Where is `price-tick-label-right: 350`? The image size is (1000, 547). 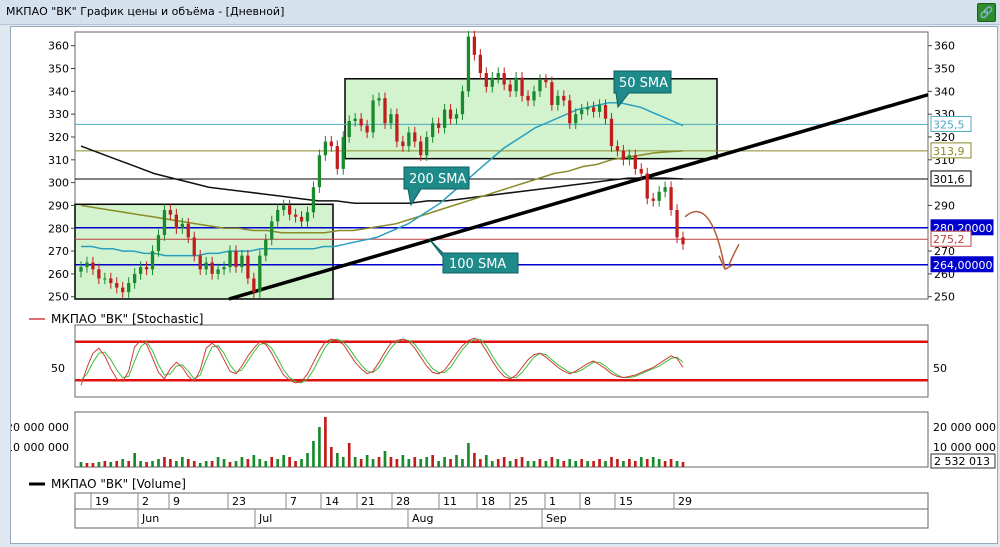 price-tick-label-right: 350 is located at coordinates (944, 69).